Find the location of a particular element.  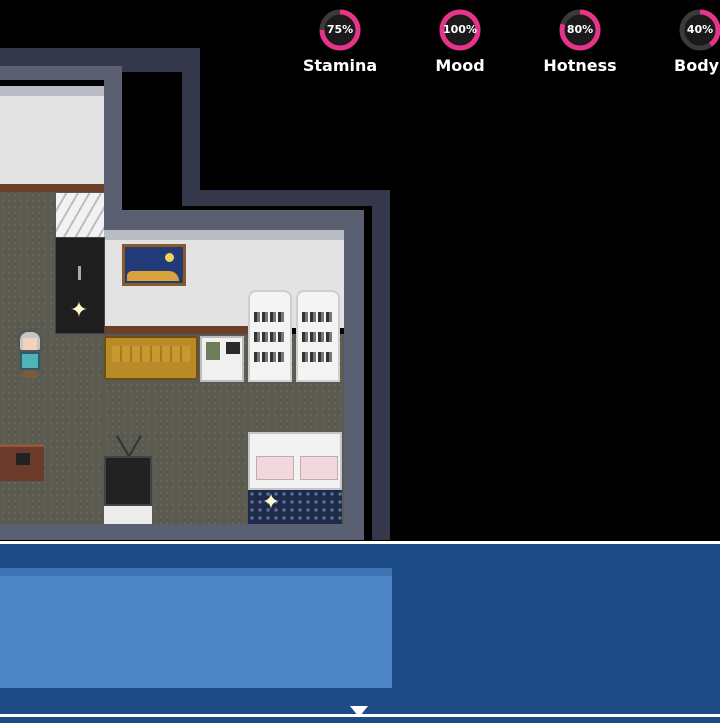

wallpaper is located at coordinates (52, 140).